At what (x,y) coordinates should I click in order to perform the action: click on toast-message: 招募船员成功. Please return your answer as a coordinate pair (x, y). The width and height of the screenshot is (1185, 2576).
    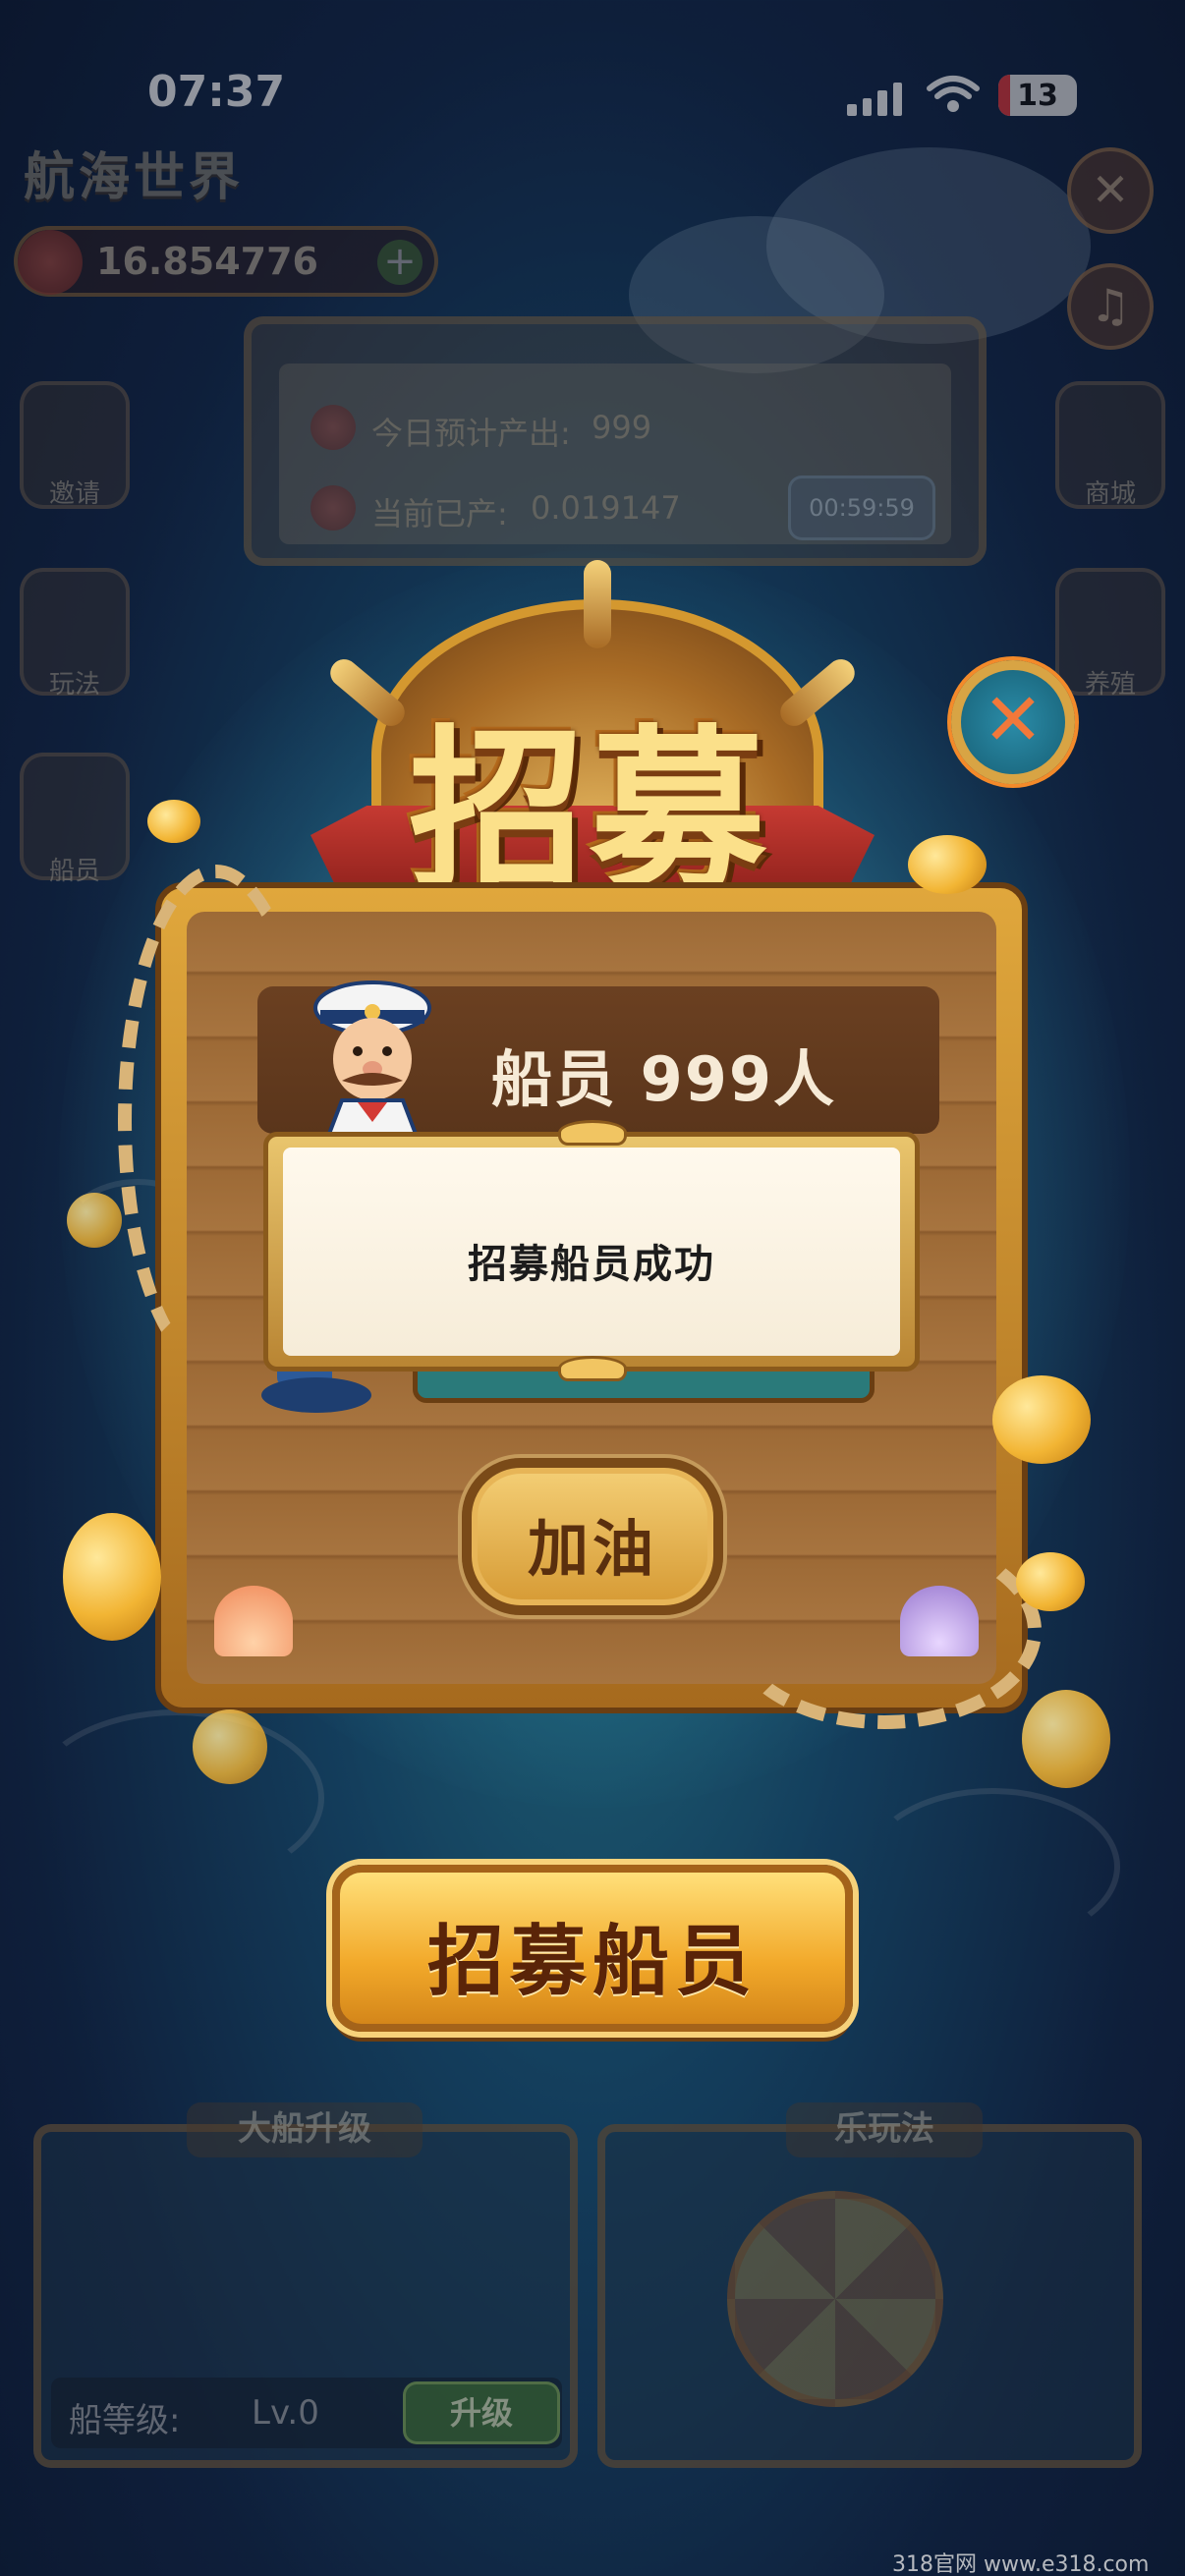
    Looking at the image, I should click on (592, 1264).